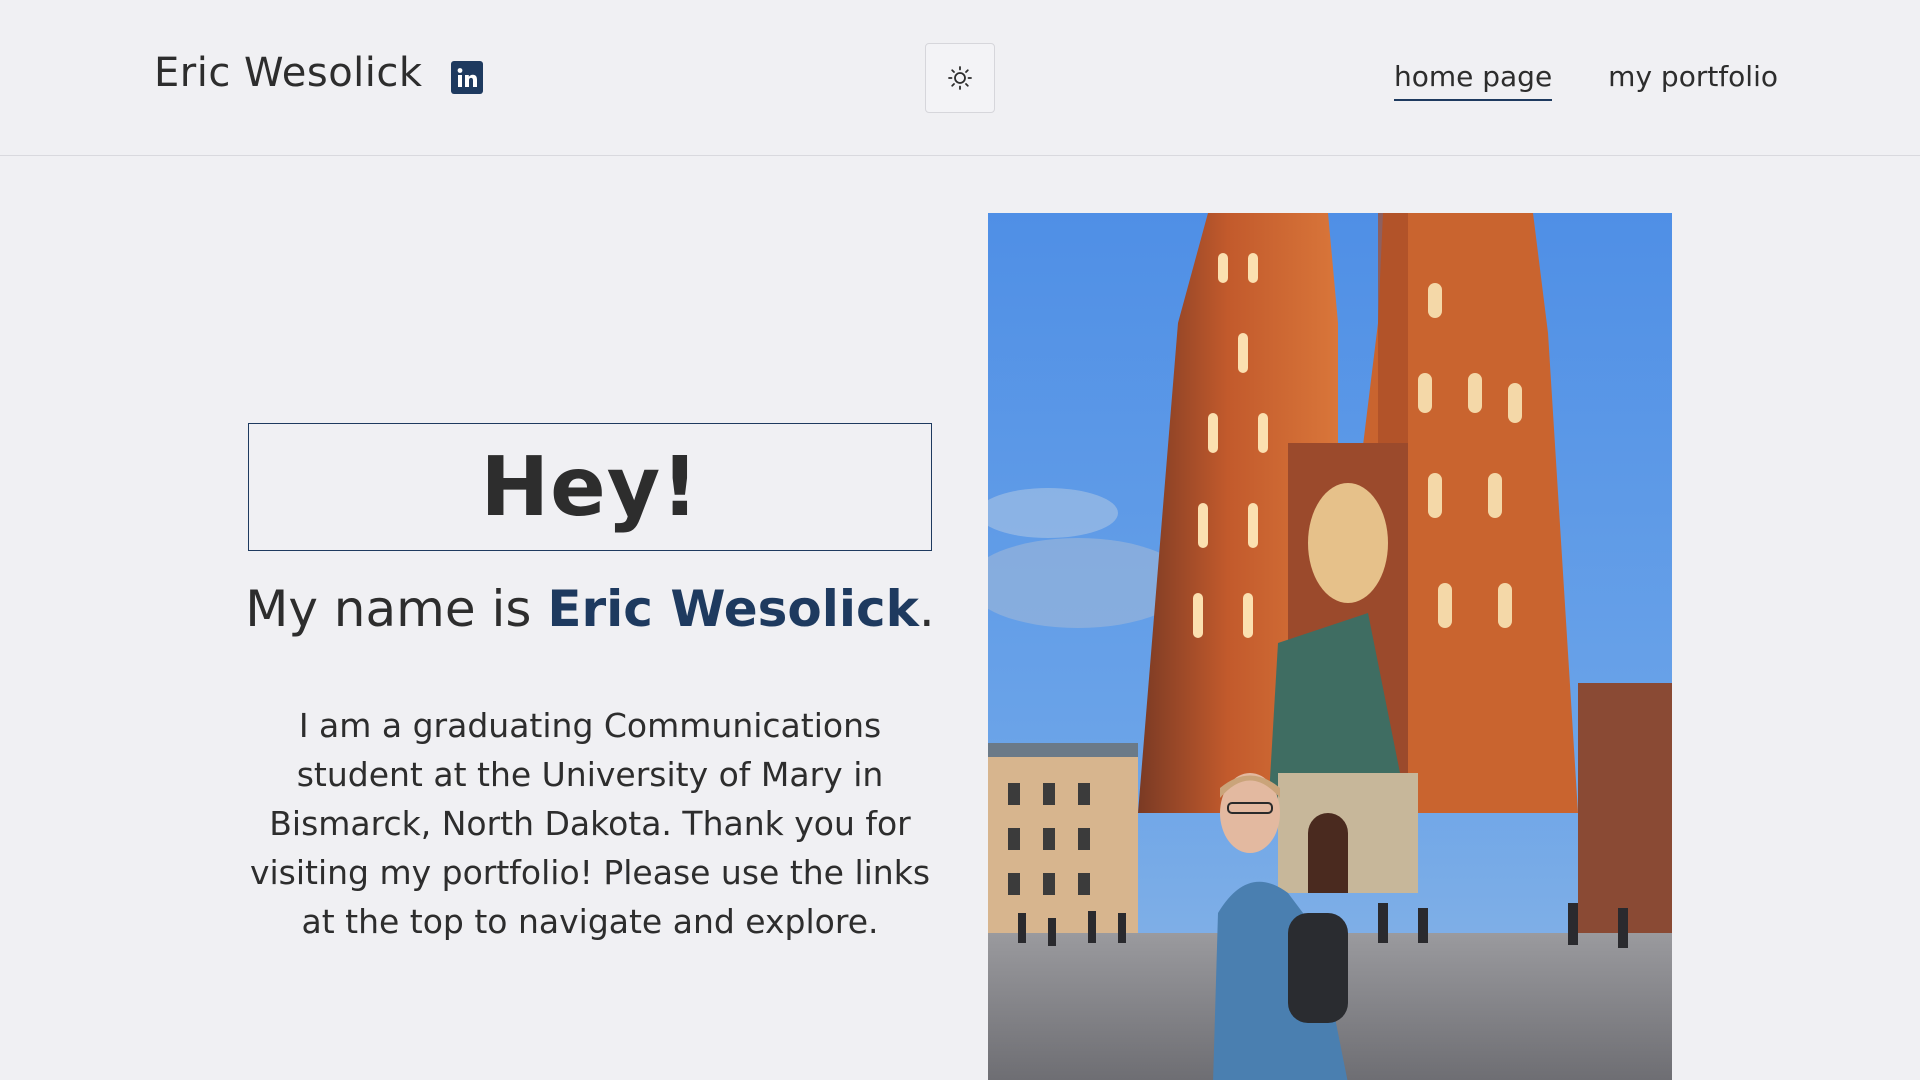 The image size is (1920, 1080). What do you see at coordinates (1693, 80) in the screenshot?
I see `nav-my-portfolio: my portfolio` at bounding box center [1693, 80].